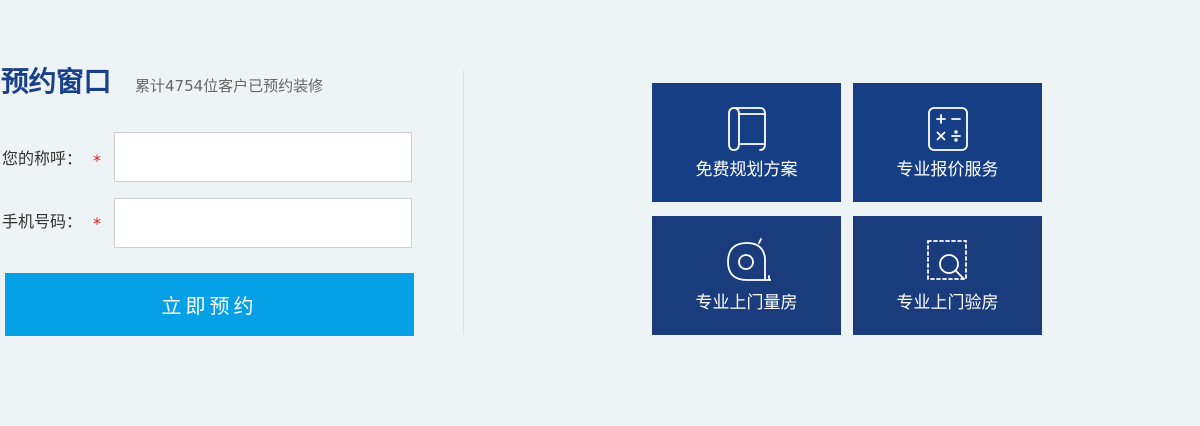 The width and height of the screenshot is (1200, 426). I want to click on service-label-quotation: 专业报价服务, so click(947, 170).